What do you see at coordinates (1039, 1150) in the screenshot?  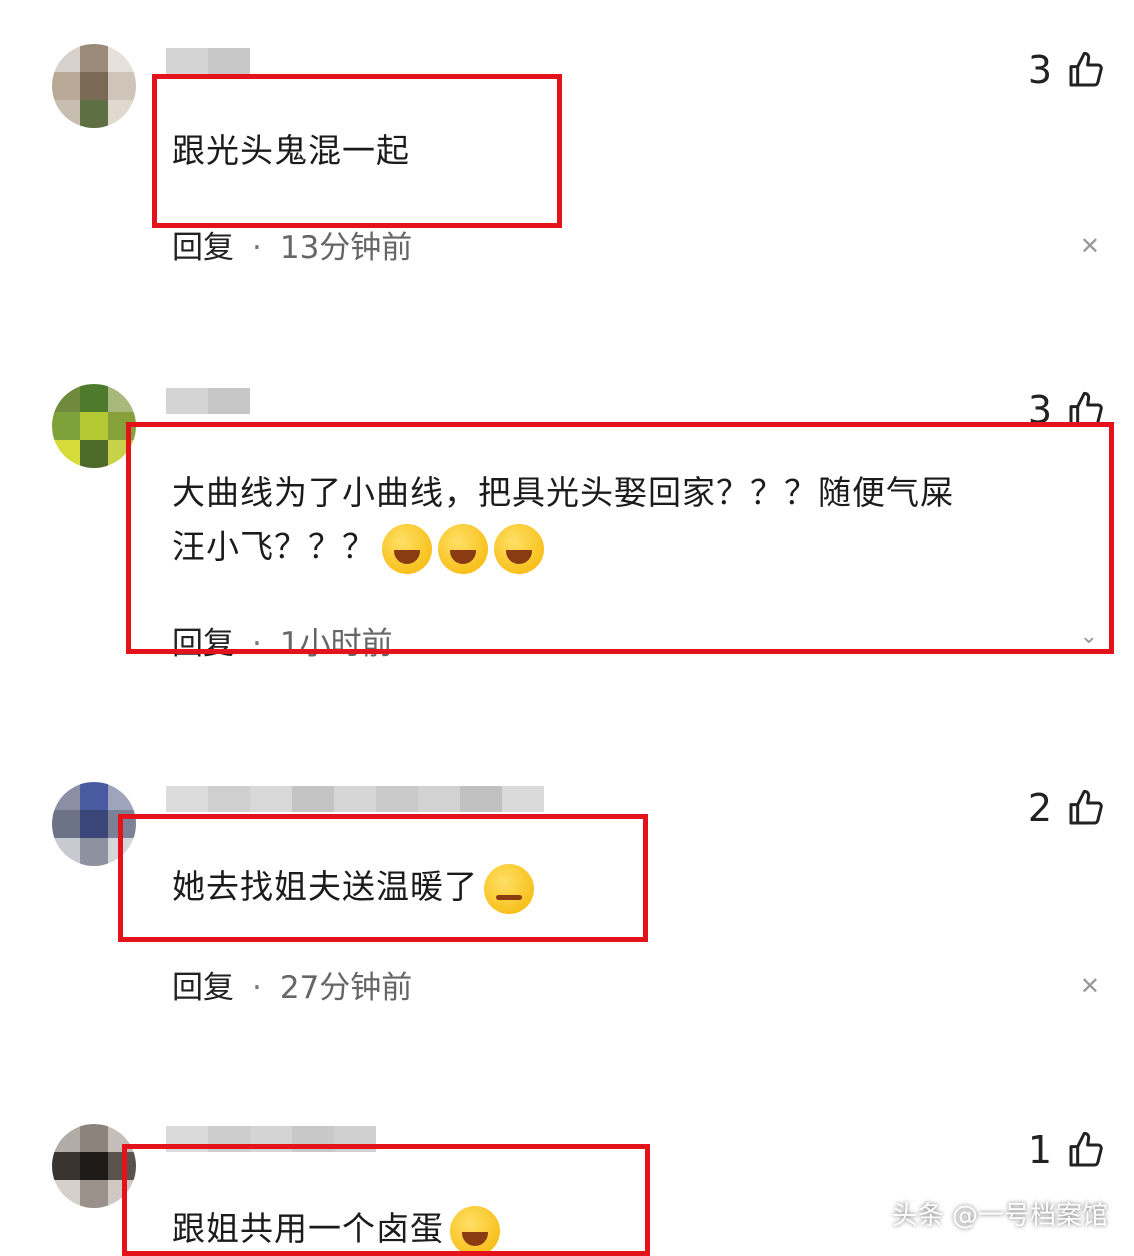 I see `like-count: 1` at bounding box center [1039, 1150].